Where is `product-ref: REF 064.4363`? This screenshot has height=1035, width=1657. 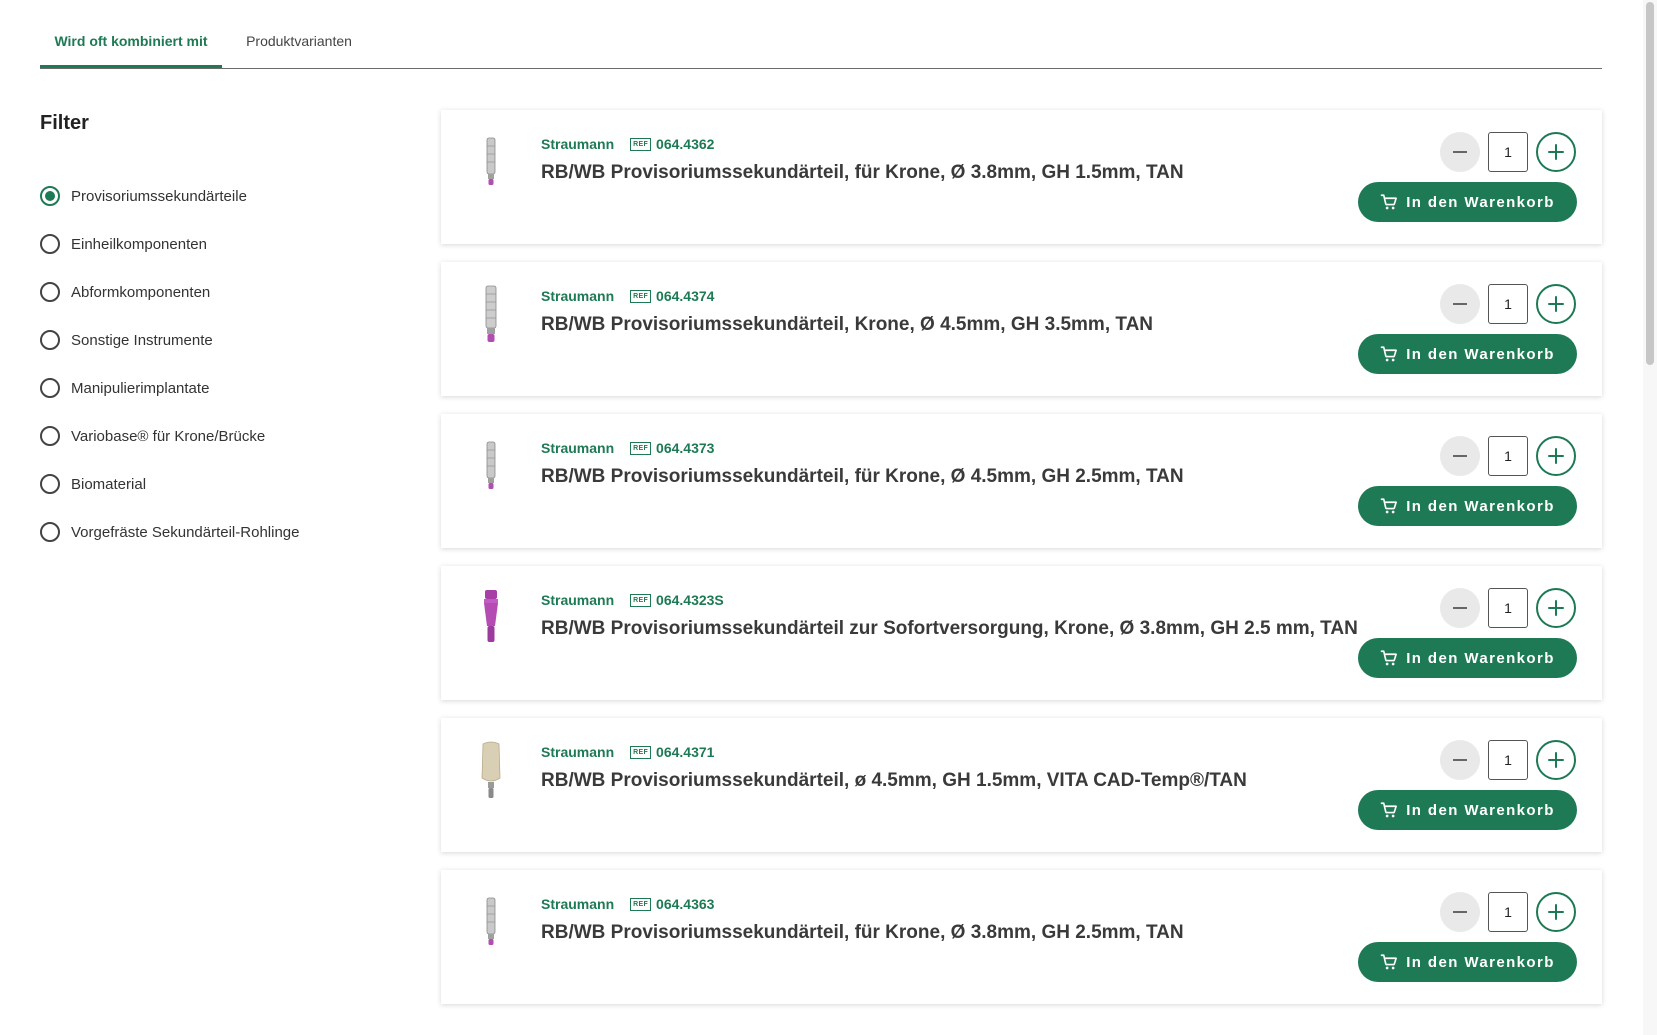 product-ref: REF 064.4363 is located at coordinates (672, 904).